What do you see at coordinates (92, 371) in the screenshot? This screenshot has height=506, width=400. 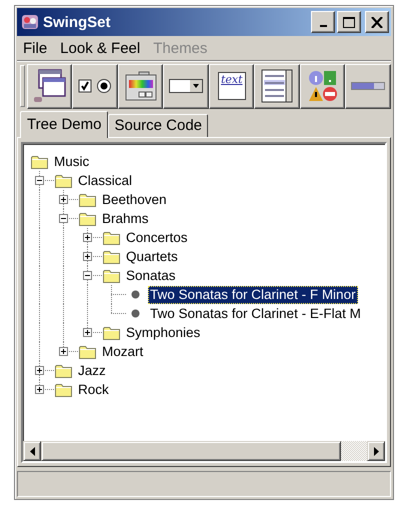 I see `tree-node-label: Jazz` at bounding box center [92, 371].